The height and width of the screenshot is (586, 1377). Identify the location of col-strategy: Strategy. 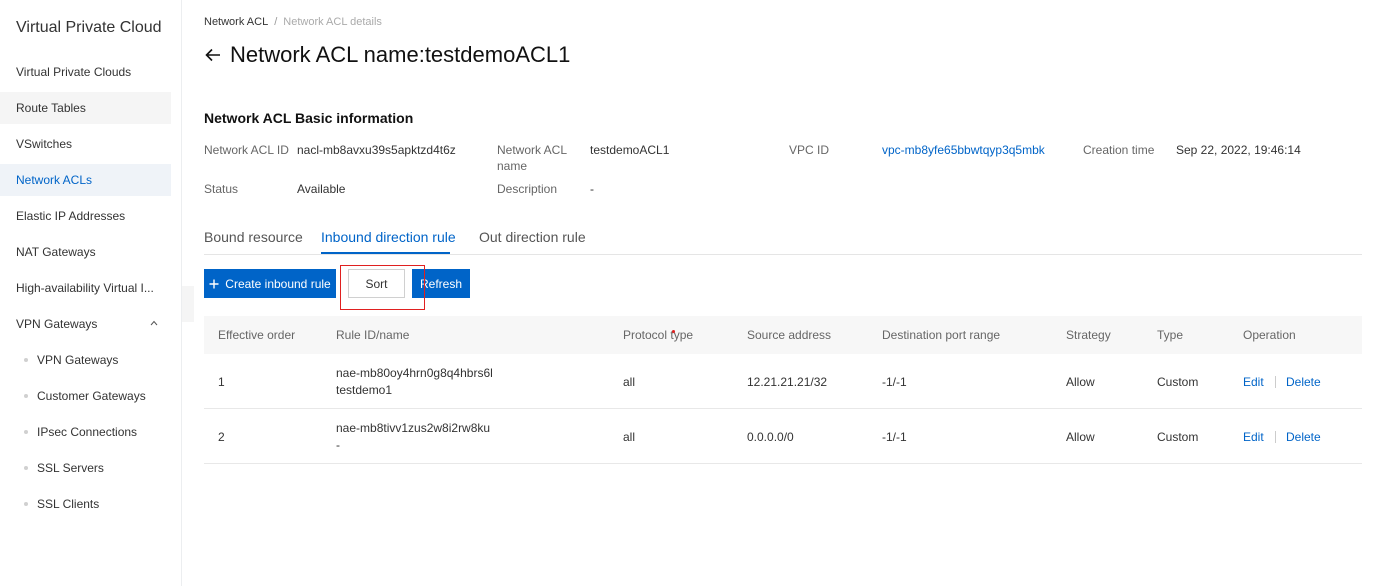
(1088, 335).